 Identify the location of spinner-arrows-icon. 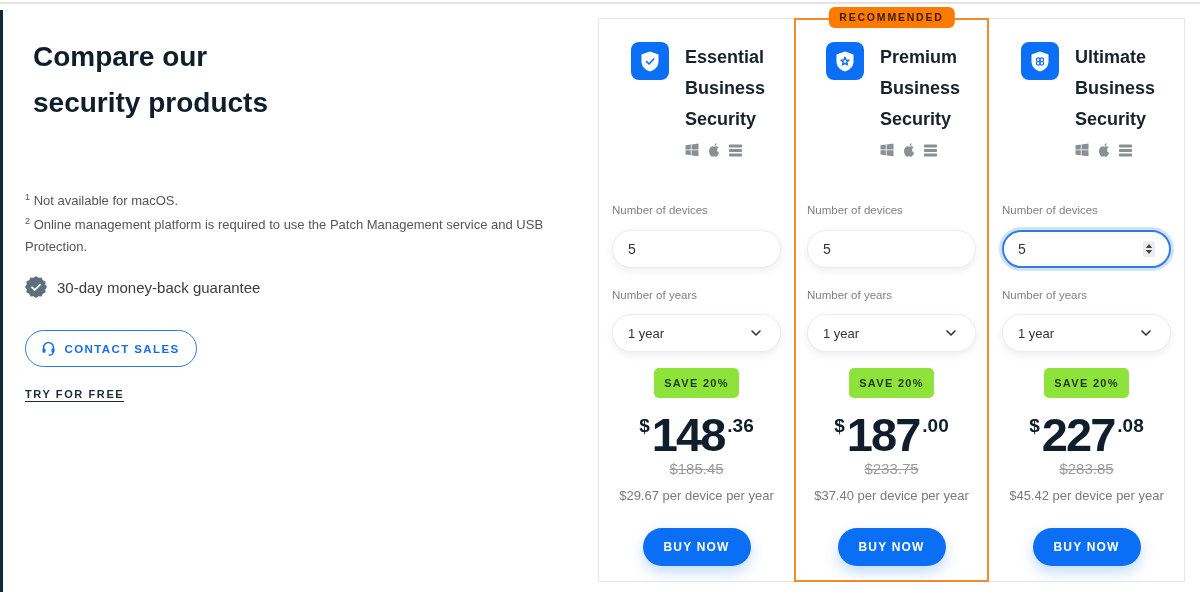
(1149, 249).